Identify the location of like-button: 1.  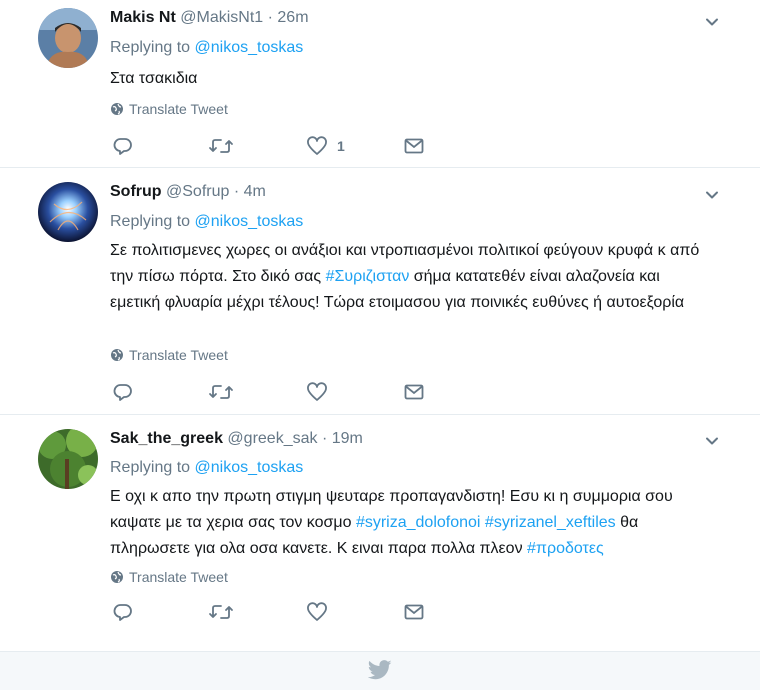
(325, 146).